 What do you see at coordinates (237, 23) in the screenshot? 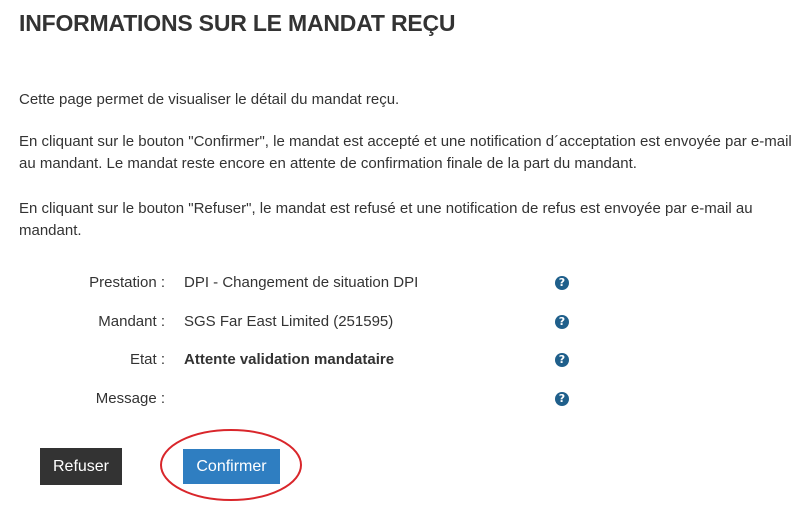
I see `page-title: INFORMATIONS SUR LE MANDAT REÇU` at bounding box center [237, 23].